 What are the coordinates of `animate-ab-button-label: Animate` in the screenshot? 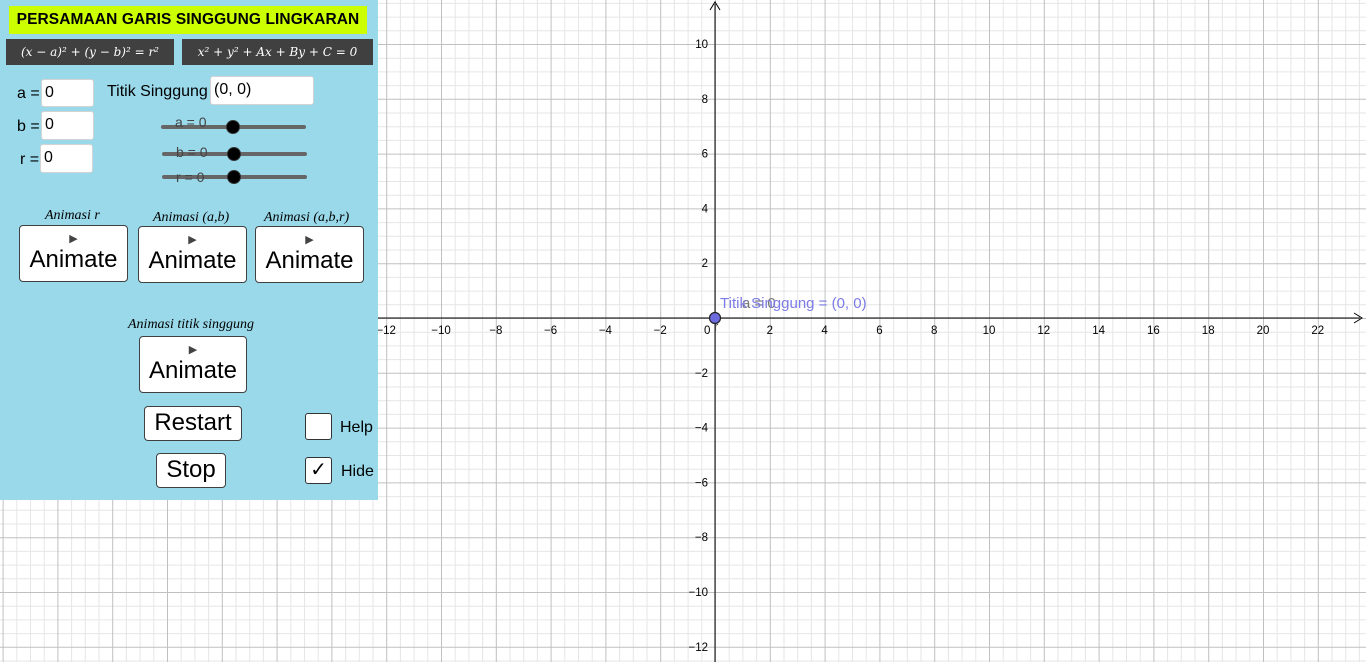 It's located at (192, 260).